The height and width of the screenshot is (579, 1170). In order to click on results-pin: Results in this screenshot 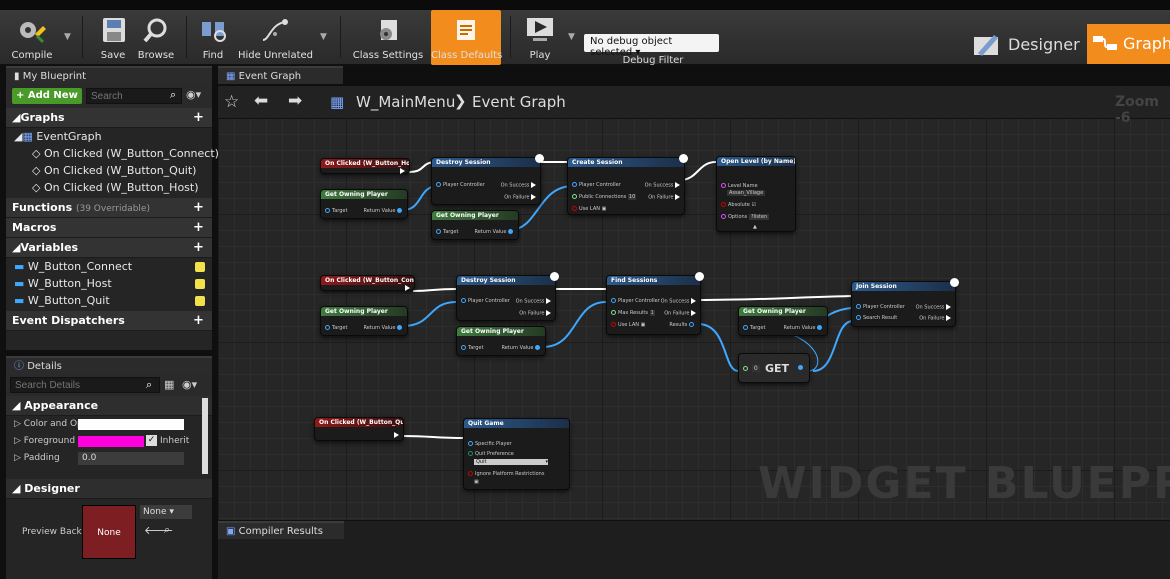, I will do `click(682, 325)`.